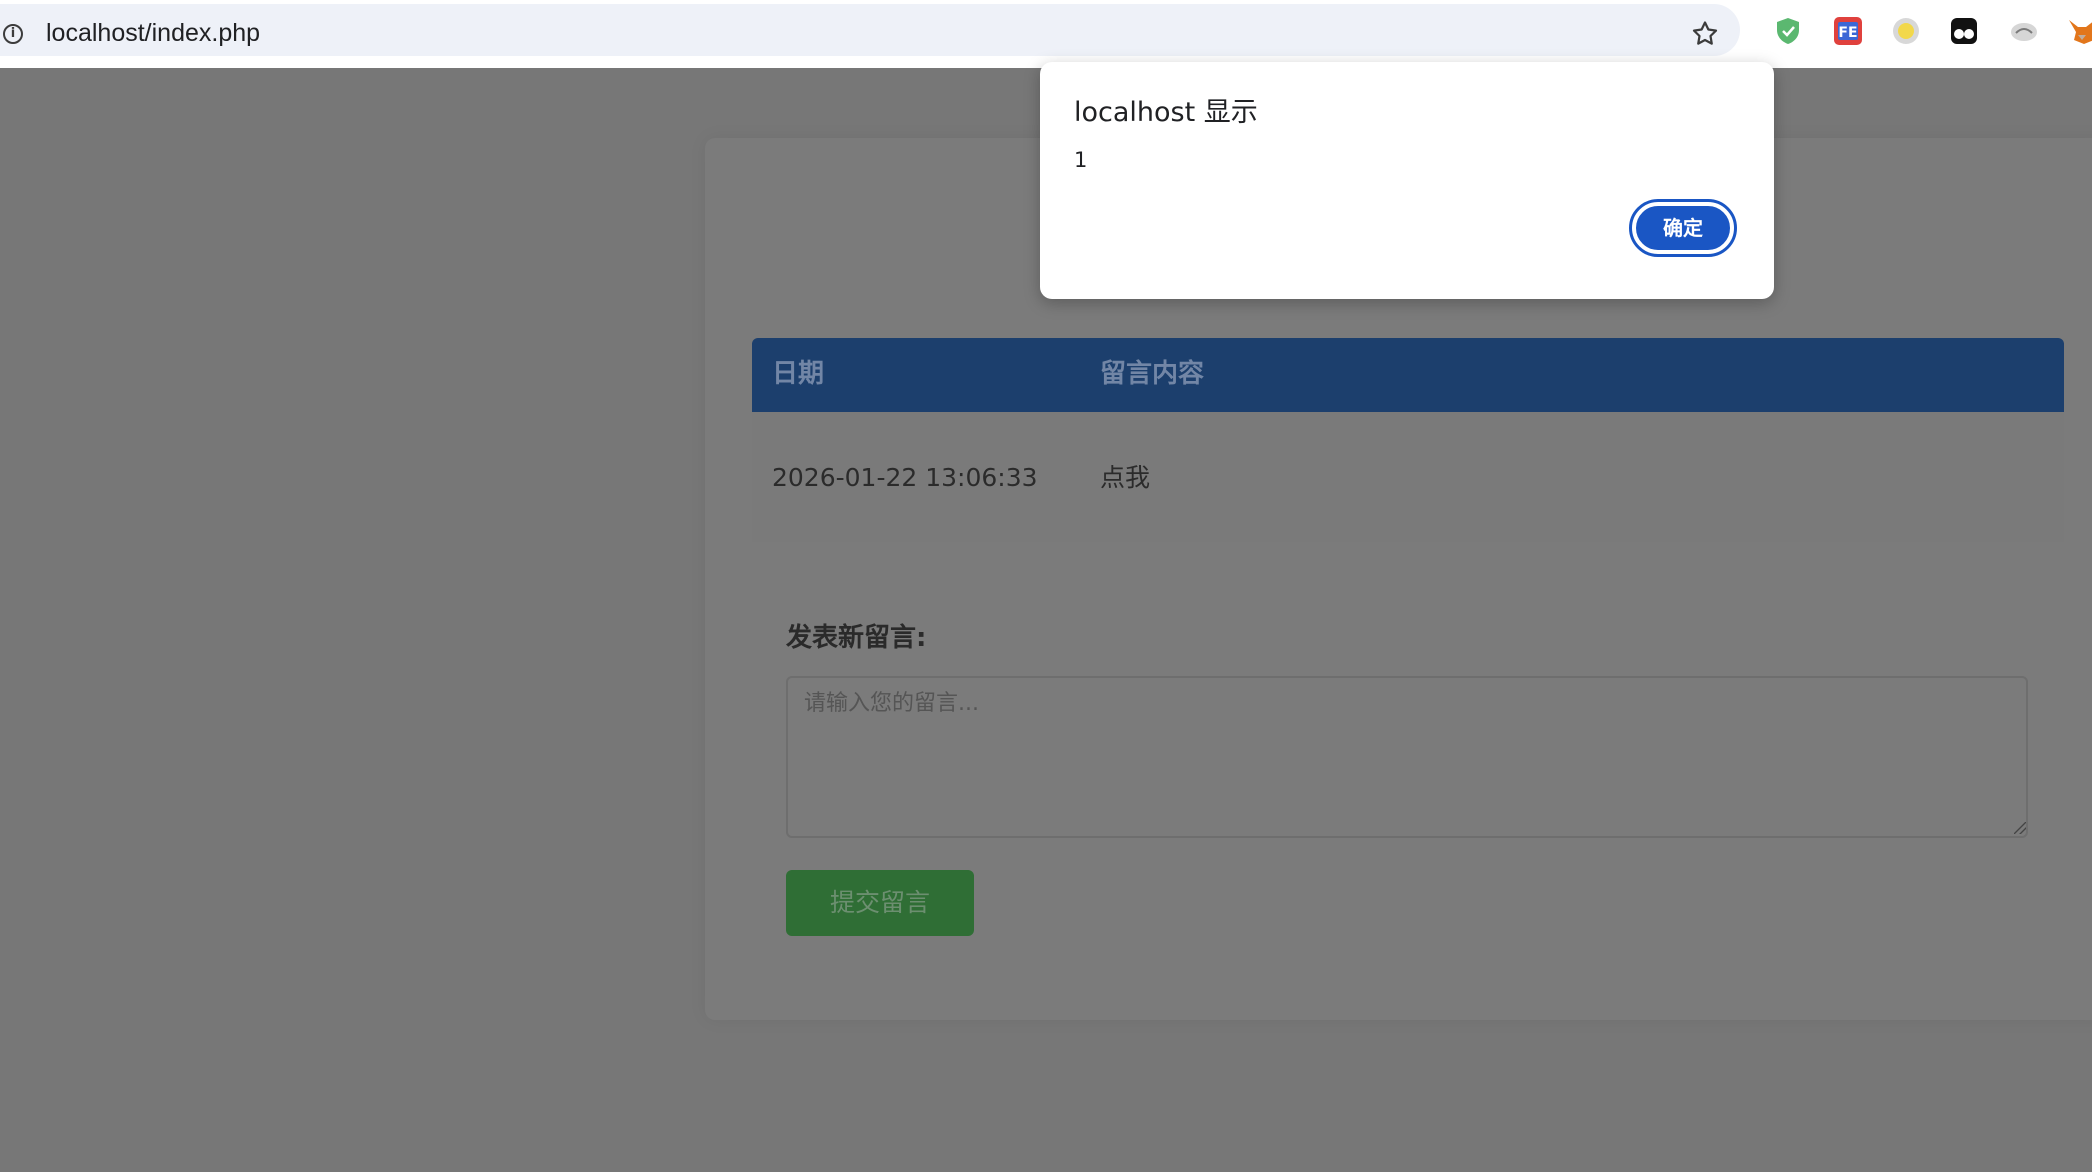  I want to click on new-message-label: 发表新留言:, so click(856, 638).